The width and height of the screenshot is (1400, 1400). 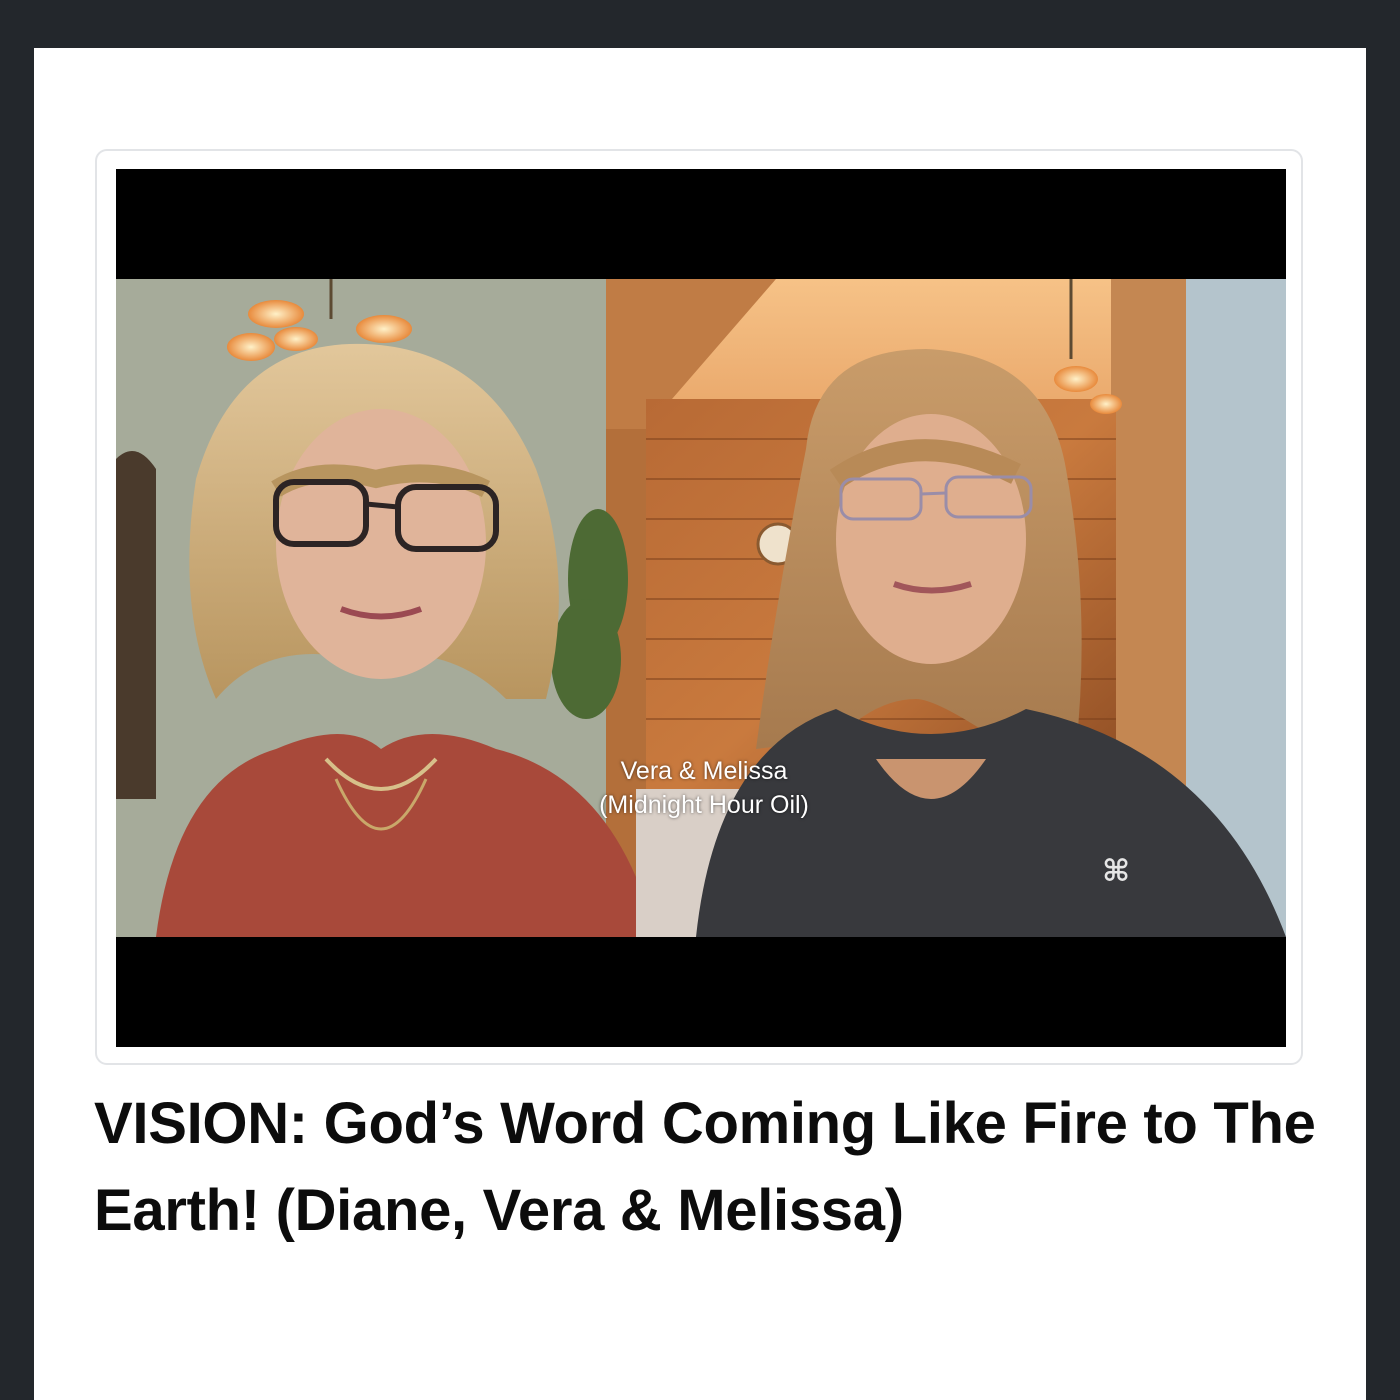 What do you see at coordinates (704, 805) in the screenshot?
I see `video-caption-channel: (Midnight Hour Oil)` at bounding box center [704, 805].